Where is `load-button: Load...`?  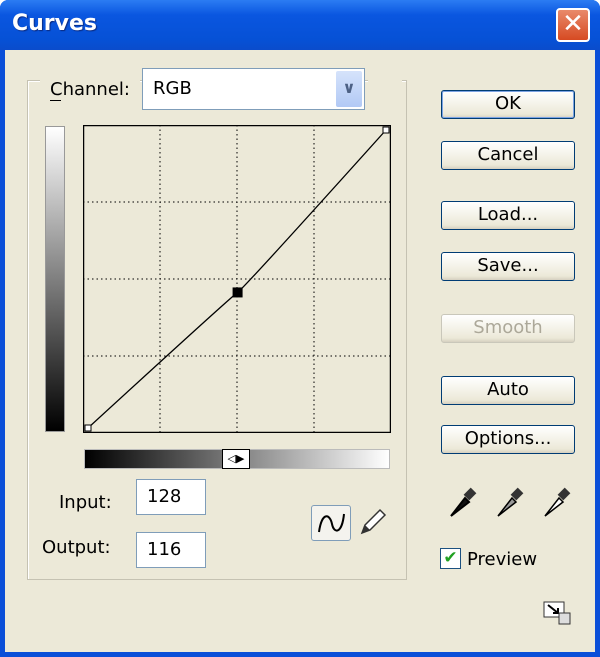
load-button: Load... is located at coordinates (508, 215).